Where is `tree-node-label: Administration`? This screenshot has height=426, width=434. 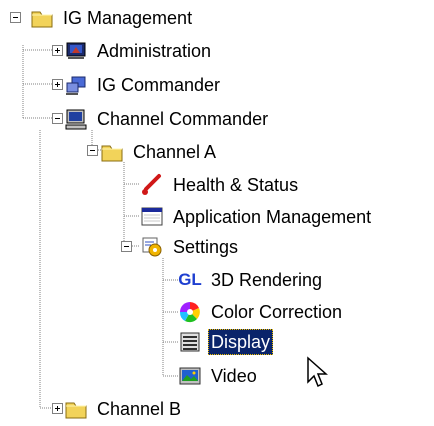
tree-node-label: Administration is located at coordinates (154, 51).